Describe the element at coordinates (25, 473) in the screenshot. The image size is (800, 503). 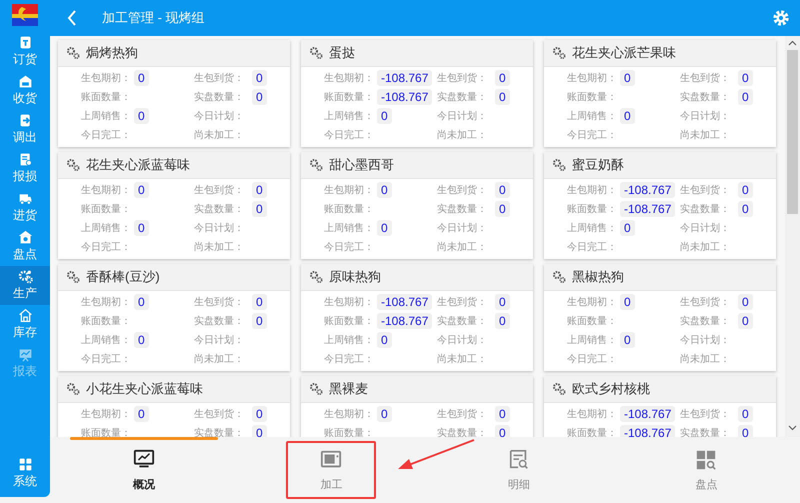
I see `sidebar-item: 系统` at that location.